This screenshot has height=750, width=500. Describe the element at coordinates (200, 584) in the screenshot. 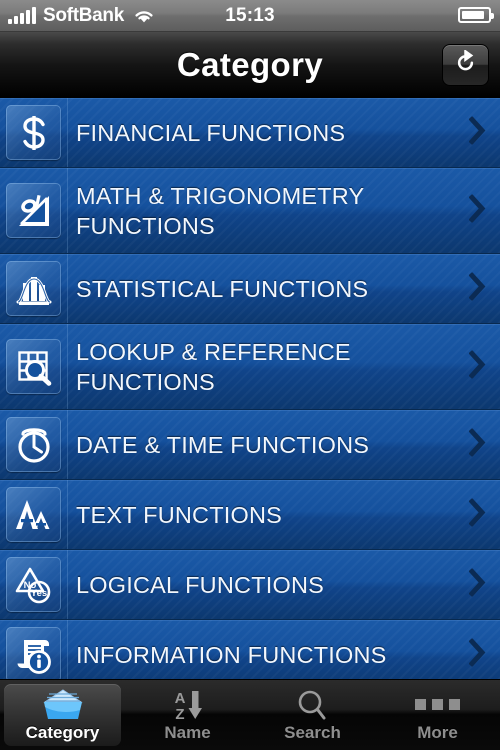

I see `list-item-label: LOGICAL FUNCTIONS` at that location.